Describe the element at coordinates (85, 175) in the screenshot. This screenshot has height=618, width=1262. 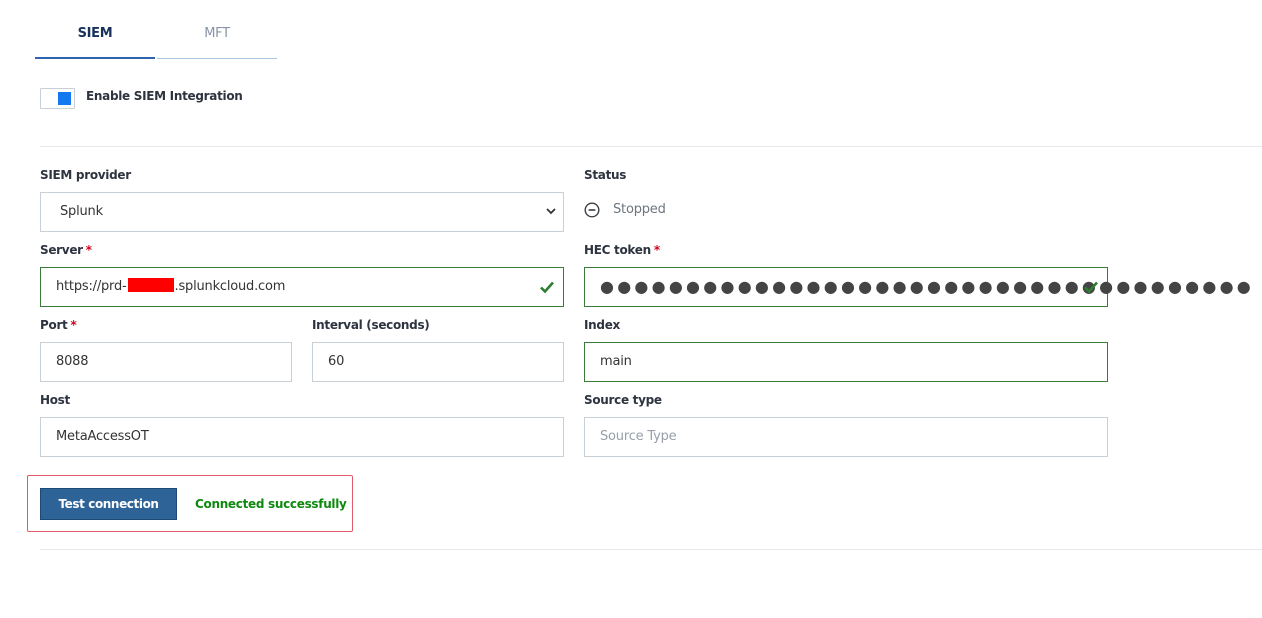
I see `siem-provider-label: SIEM provider` at that location.